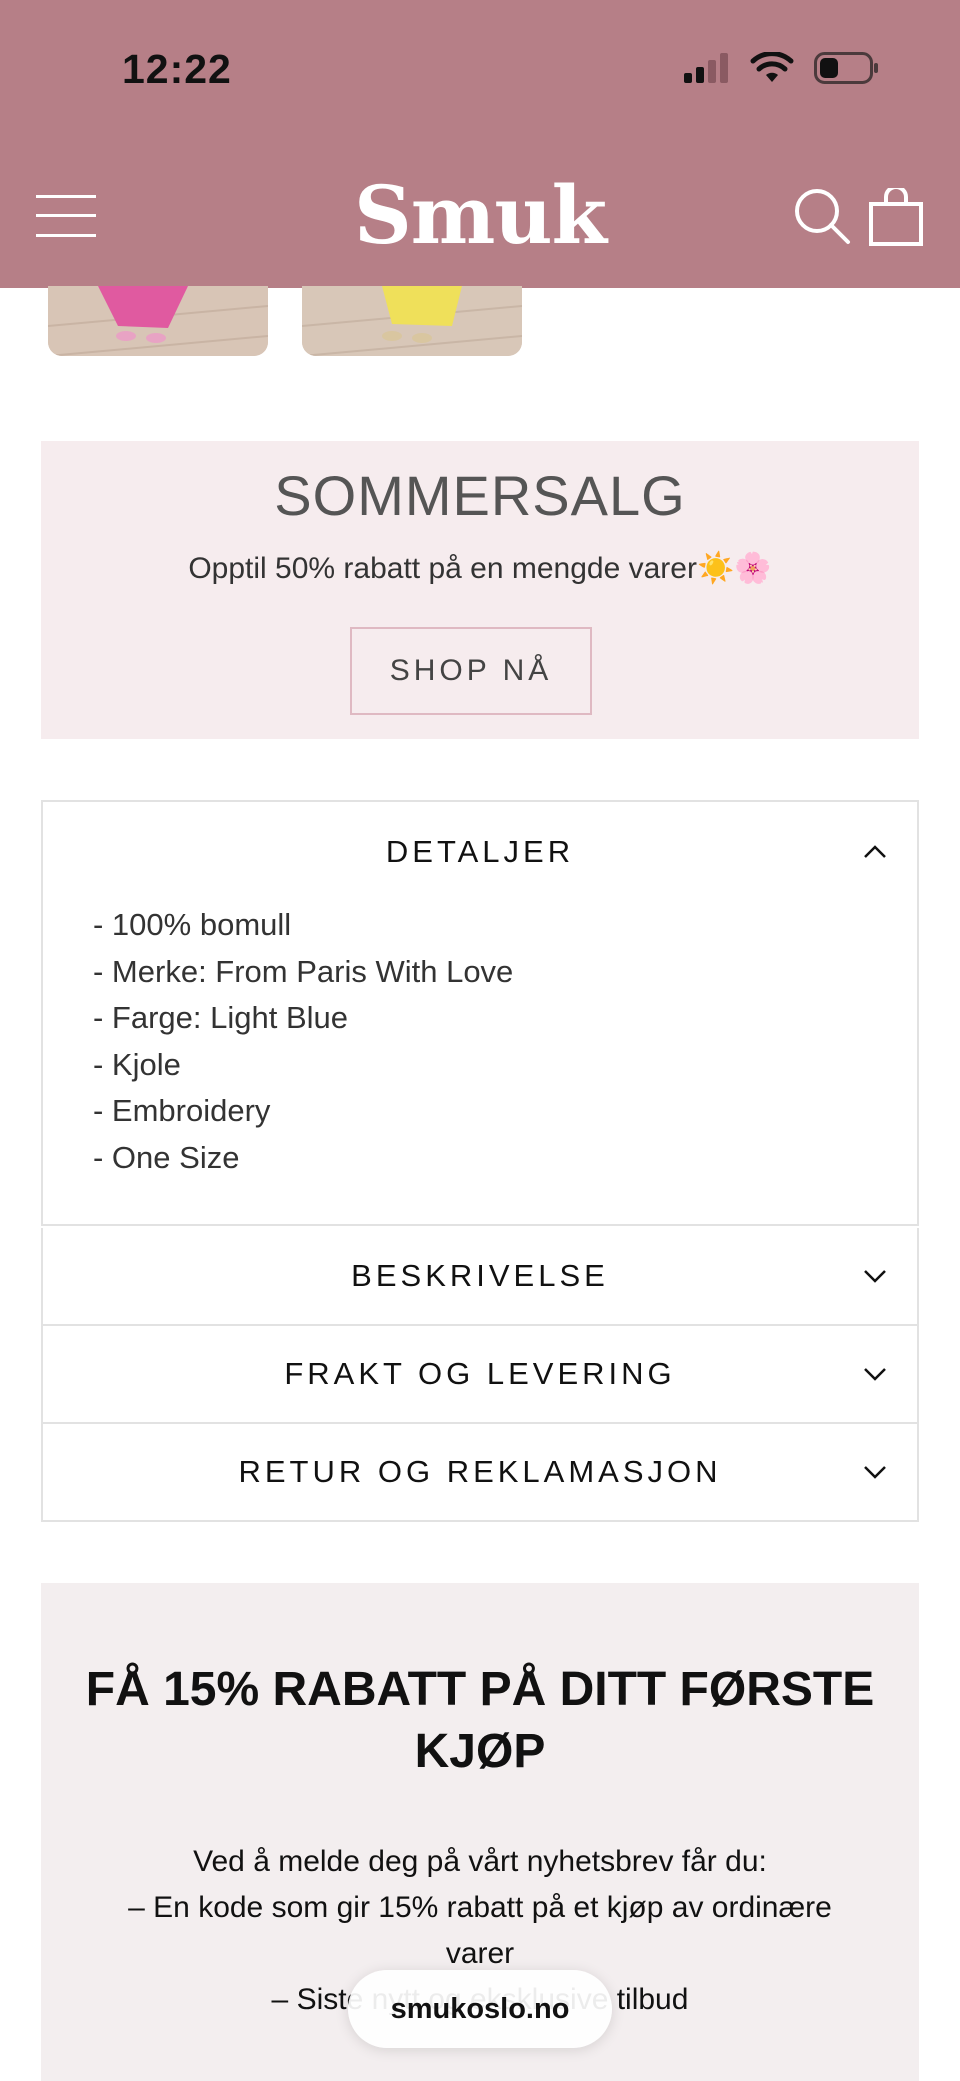 The height and width of the screenshot is (2081, 960). Describe the element at coordinates (875, 852) in the screenshot. I see `chevron-up-icon` at that location.